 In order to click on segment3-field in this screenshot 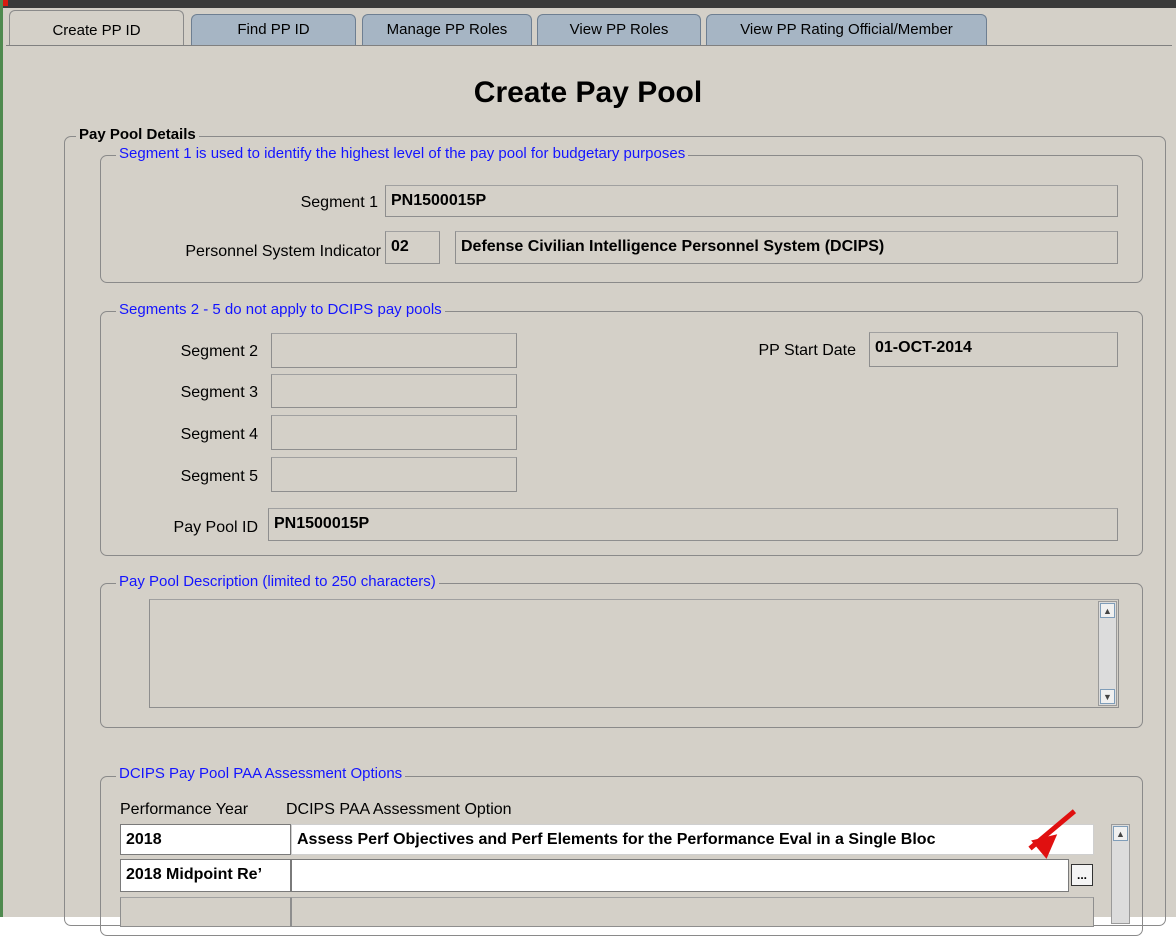, I will do `click(394, 391)`.